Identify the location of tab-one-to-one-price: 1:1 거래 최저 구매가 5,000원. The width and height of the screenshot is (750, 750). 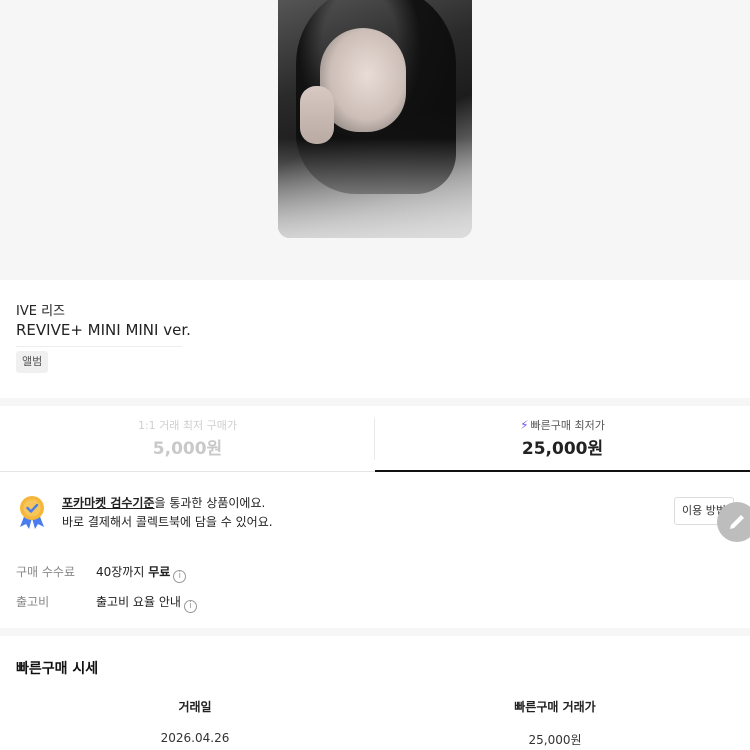
(187, 439).